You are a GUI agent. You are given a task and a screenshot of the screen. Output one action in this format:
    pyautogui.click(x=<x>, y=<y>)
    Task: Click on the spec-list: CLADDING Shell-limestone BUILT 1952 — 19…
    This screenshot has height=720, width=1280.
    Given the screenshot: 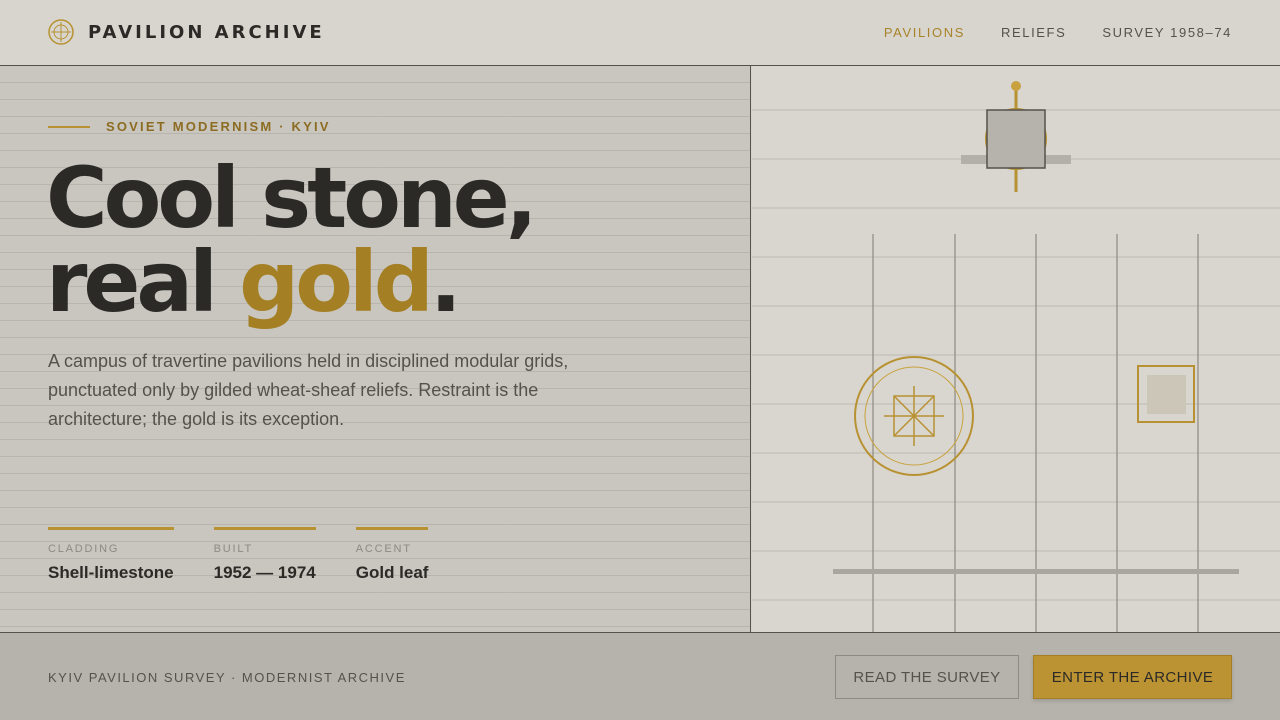 What is the action you would take?
    pyautogui.click(x=258, y=555)
    